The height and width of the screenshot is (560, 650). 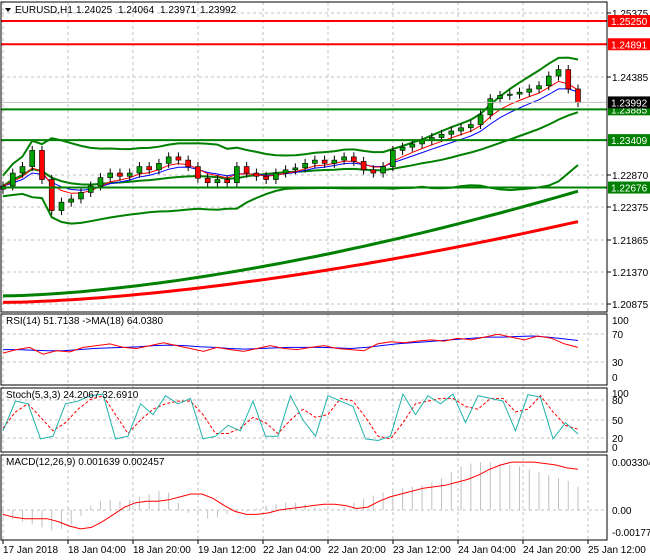 What do you see at coordinates (290, 344) in the screenshot?
I see `rsi-panel` at bounding box center [290, 344].